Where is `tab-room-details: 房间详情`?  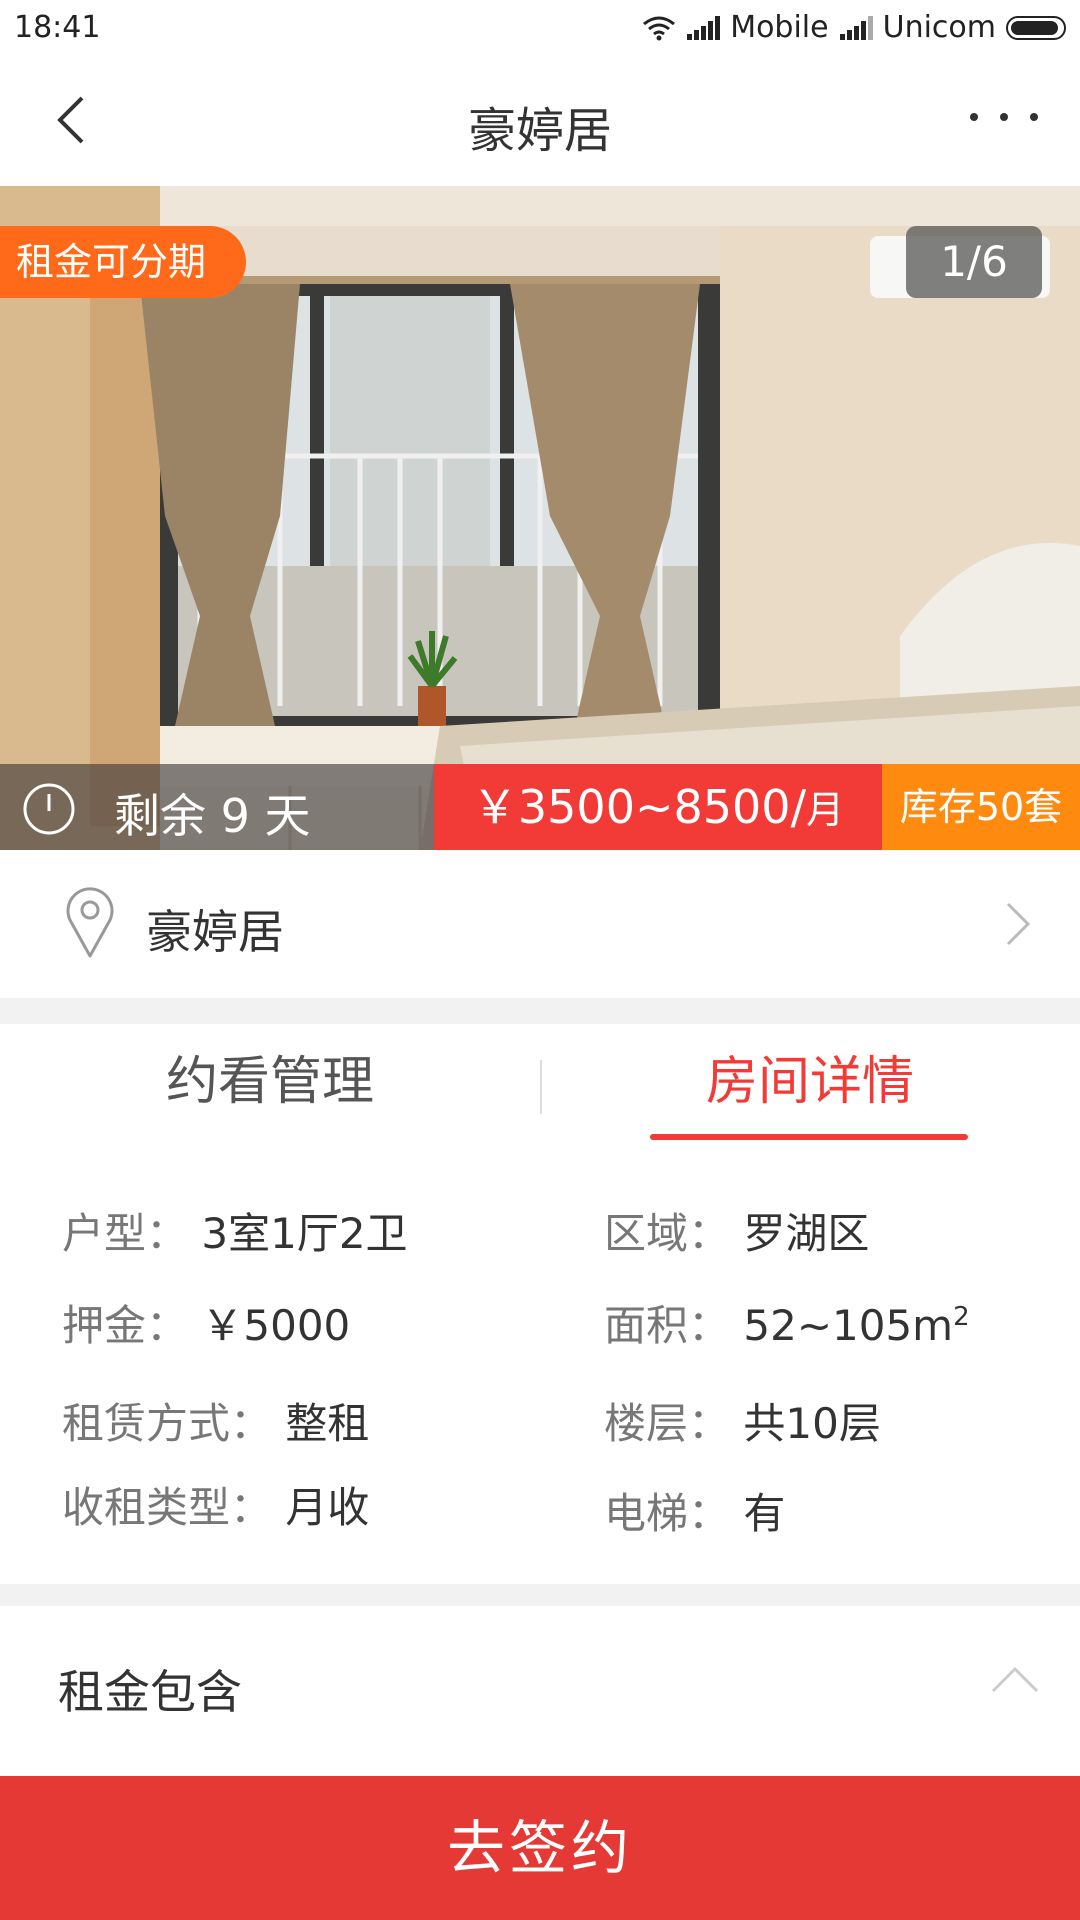
tab-room-details: 房间详情 is located at coordinates (810, 1082).